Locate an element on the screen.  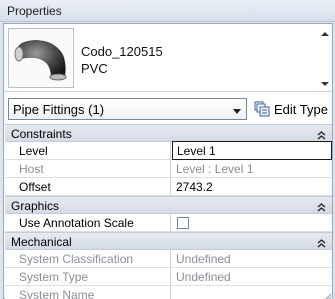
edit-type-button: Edit Type is located at coordinates (291, 109).